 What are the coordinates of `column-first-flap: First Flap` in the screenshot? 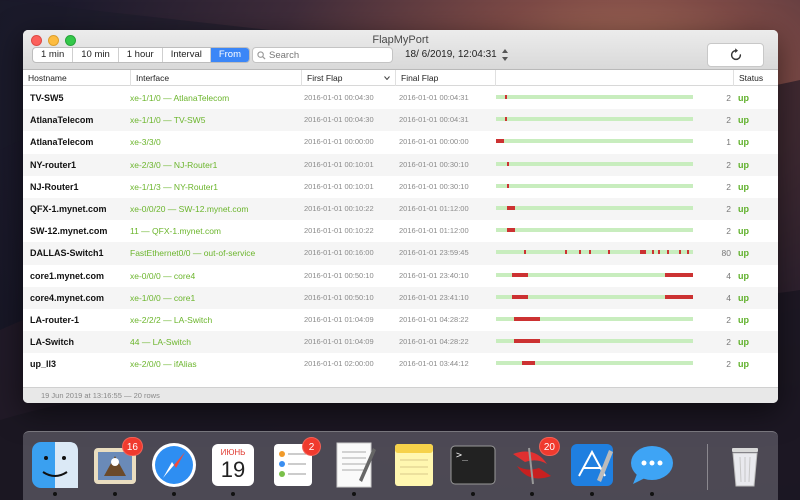 It's located at (348, 78).